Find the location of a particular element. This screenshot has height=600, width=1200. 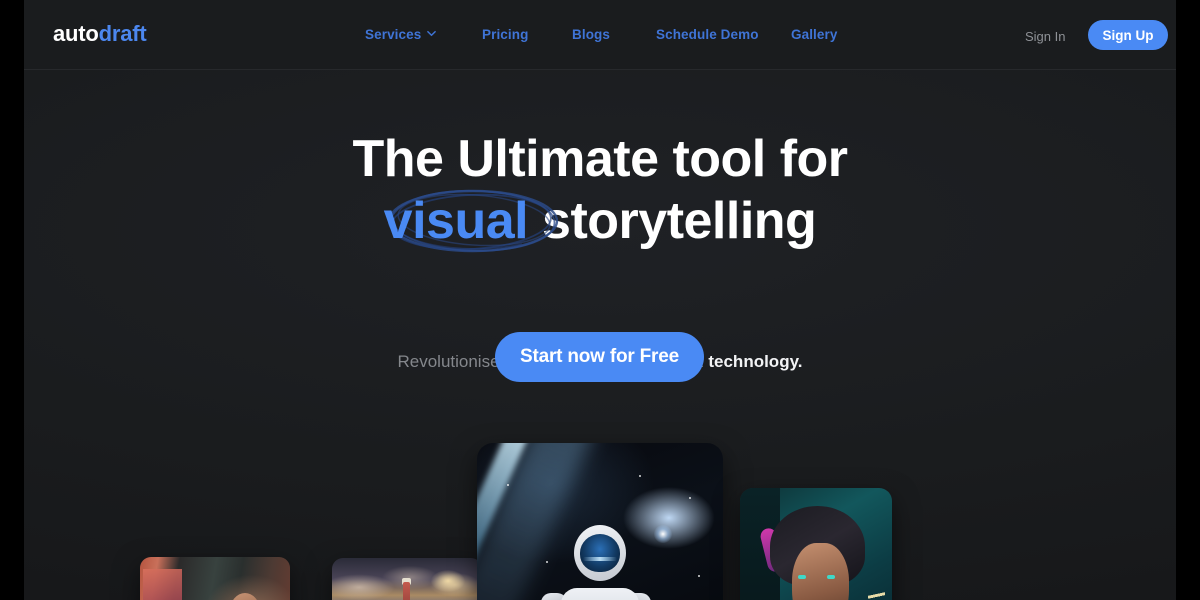

nav-item-gallery-label: Gallery is located at coordinates (814, 34).